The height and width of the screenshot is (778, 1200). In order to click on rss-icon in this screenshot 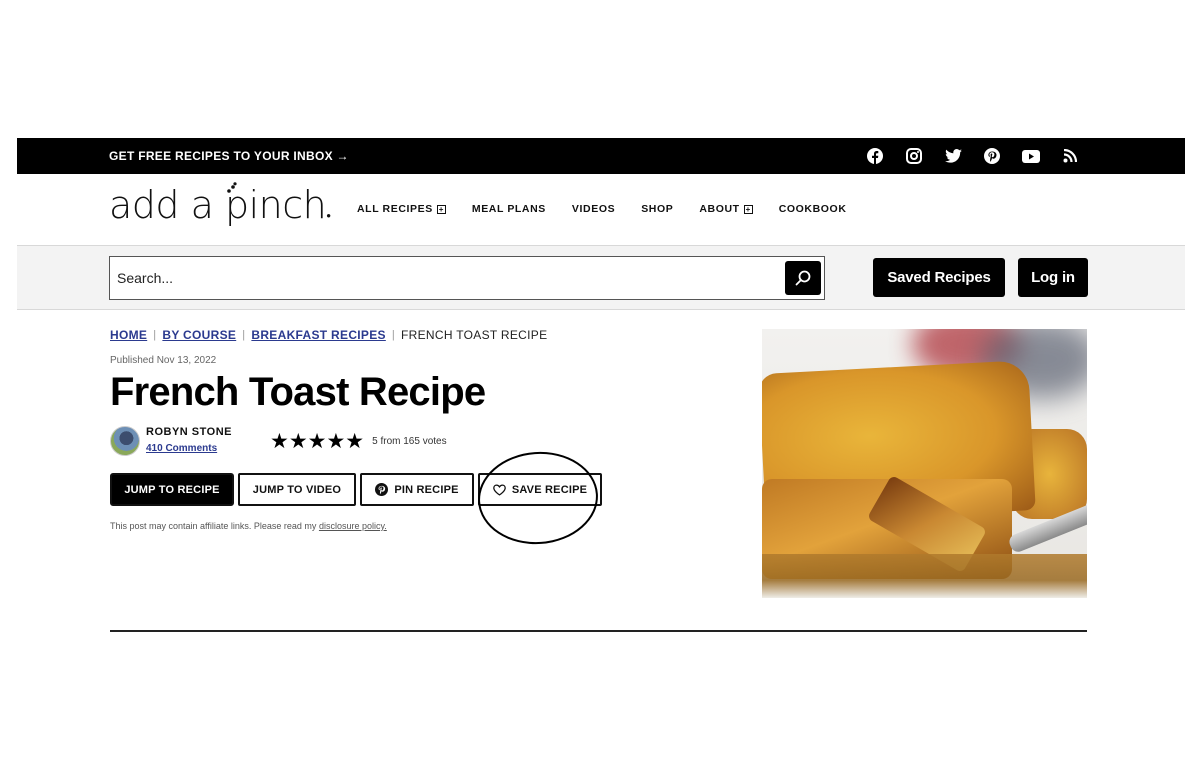, I will do `click(1070, 156)`.